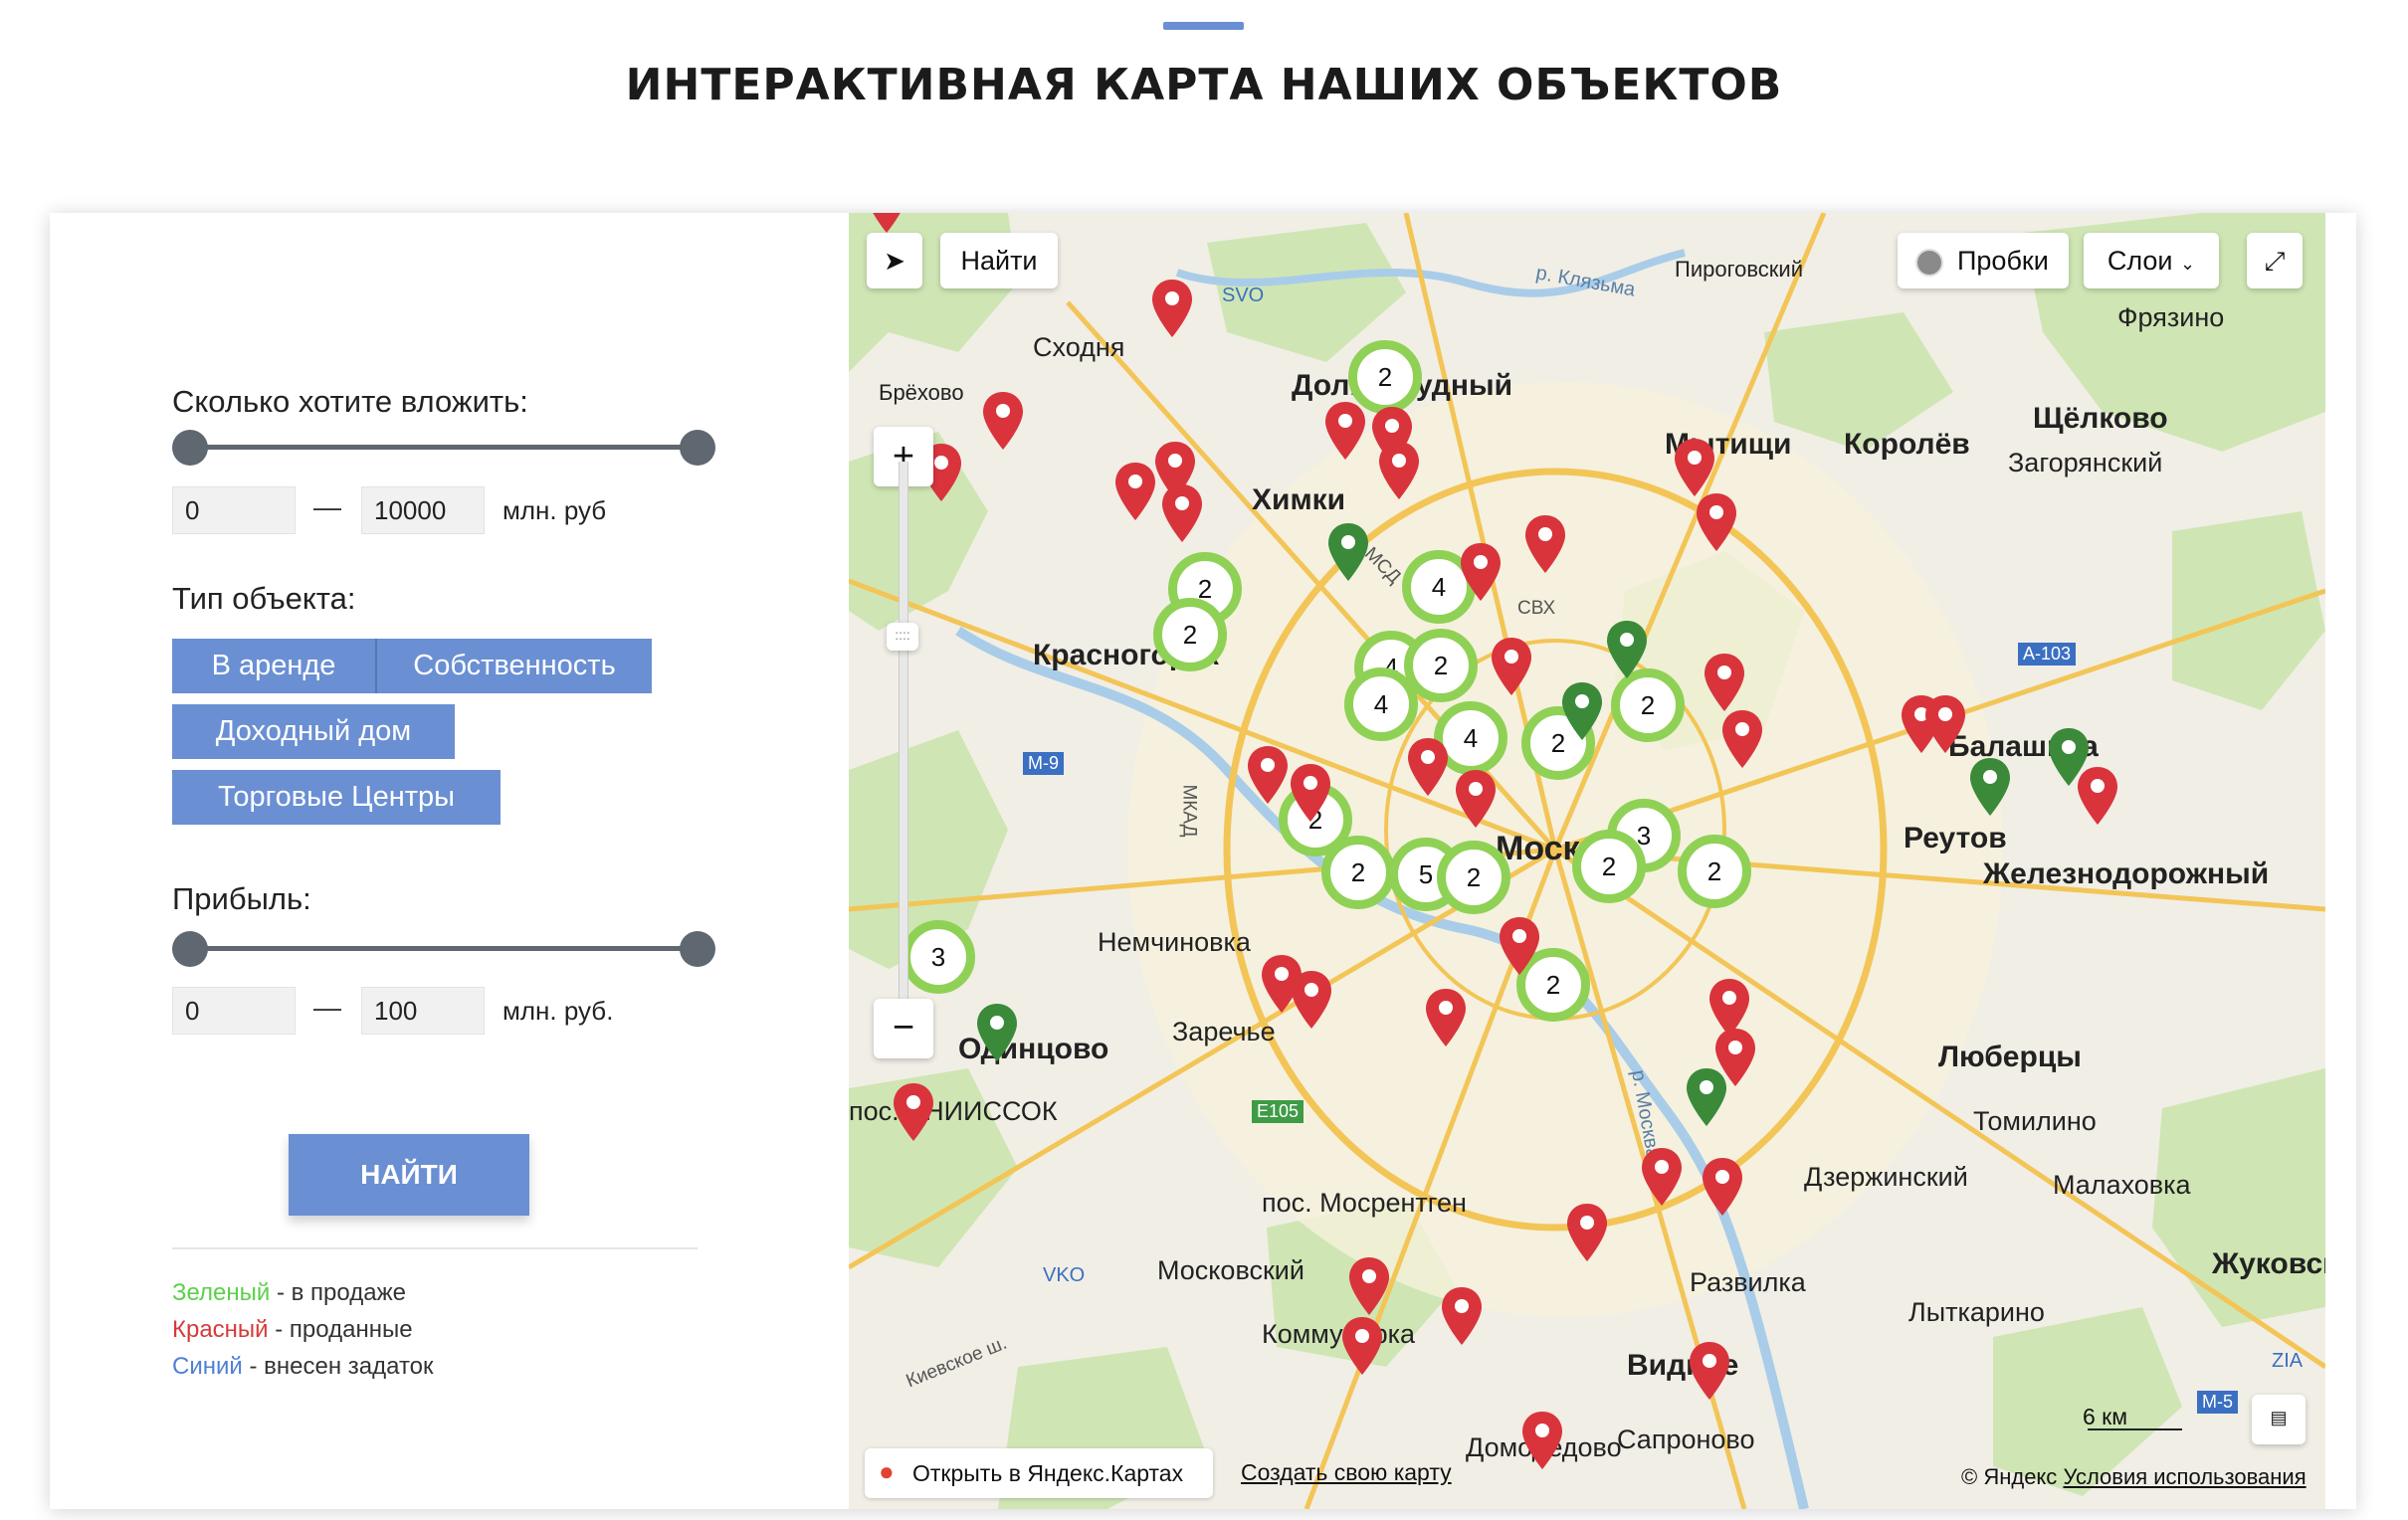  What do you see at coordinates (337, 797) in the screenshot?
I see `type-shopping-centers-button: Торговые Центры` at bounding box center [337, 797].